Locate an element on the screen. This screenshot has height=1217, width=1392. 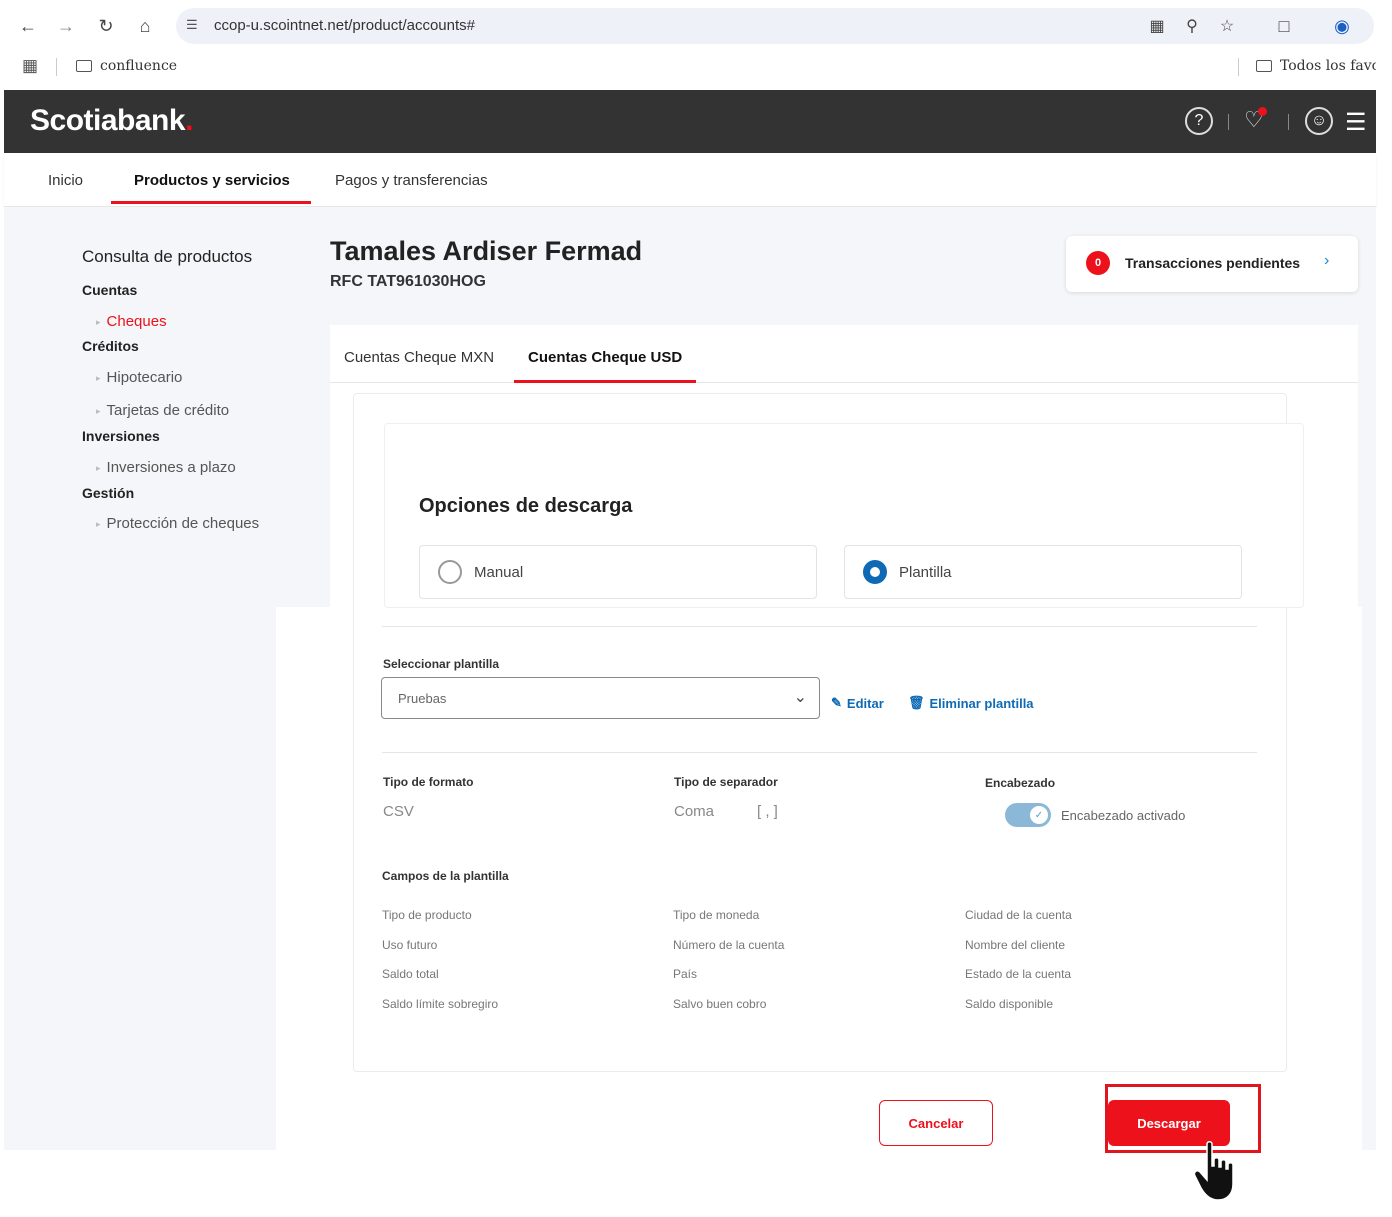
list-item: Saldo disponible is located at coordinates (1009, 1004).